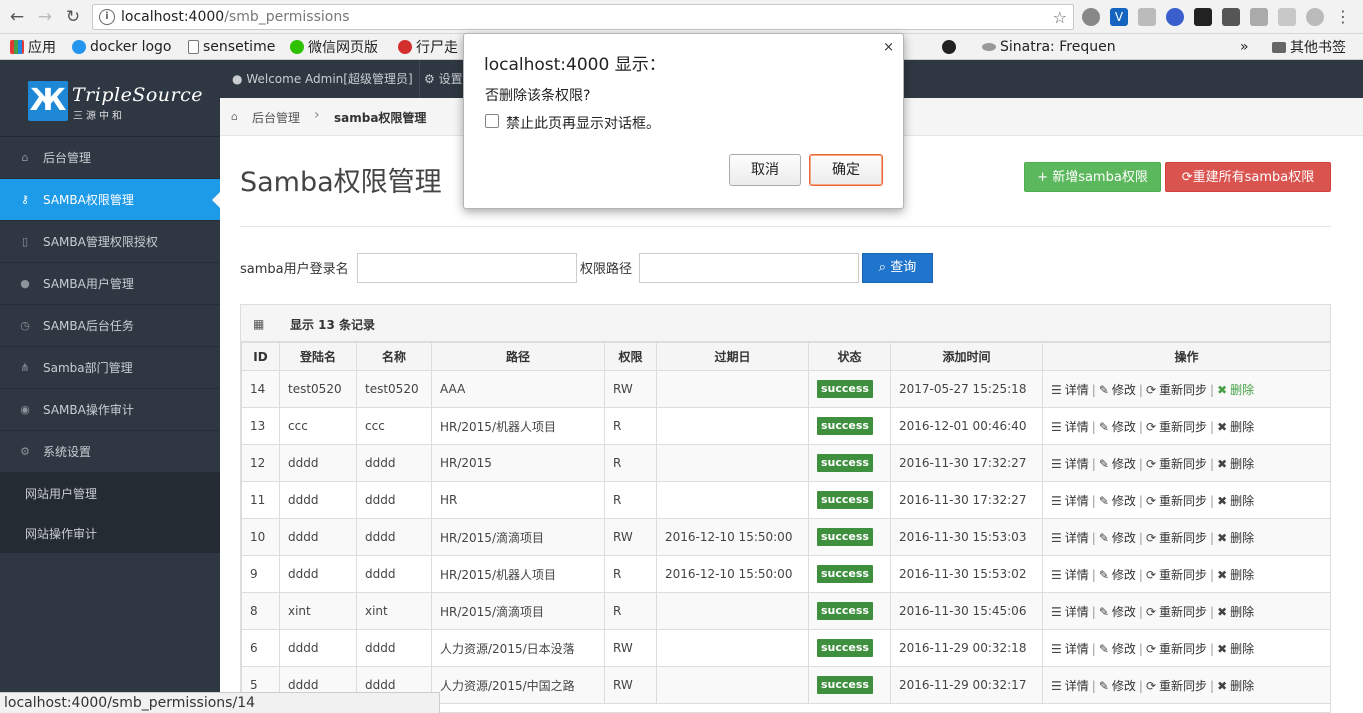 The height and width of the screenshot is (713, 1363). Describe the element at coordinates (394, 356) in the screenshot. I see `column-header: 名称` at that location.